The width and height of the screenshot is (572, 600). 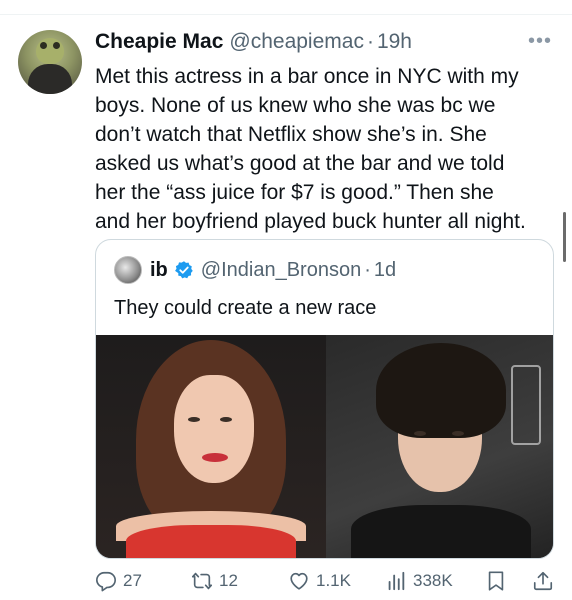 I want to click on photo-right-panel, so click(x=439, y=446).